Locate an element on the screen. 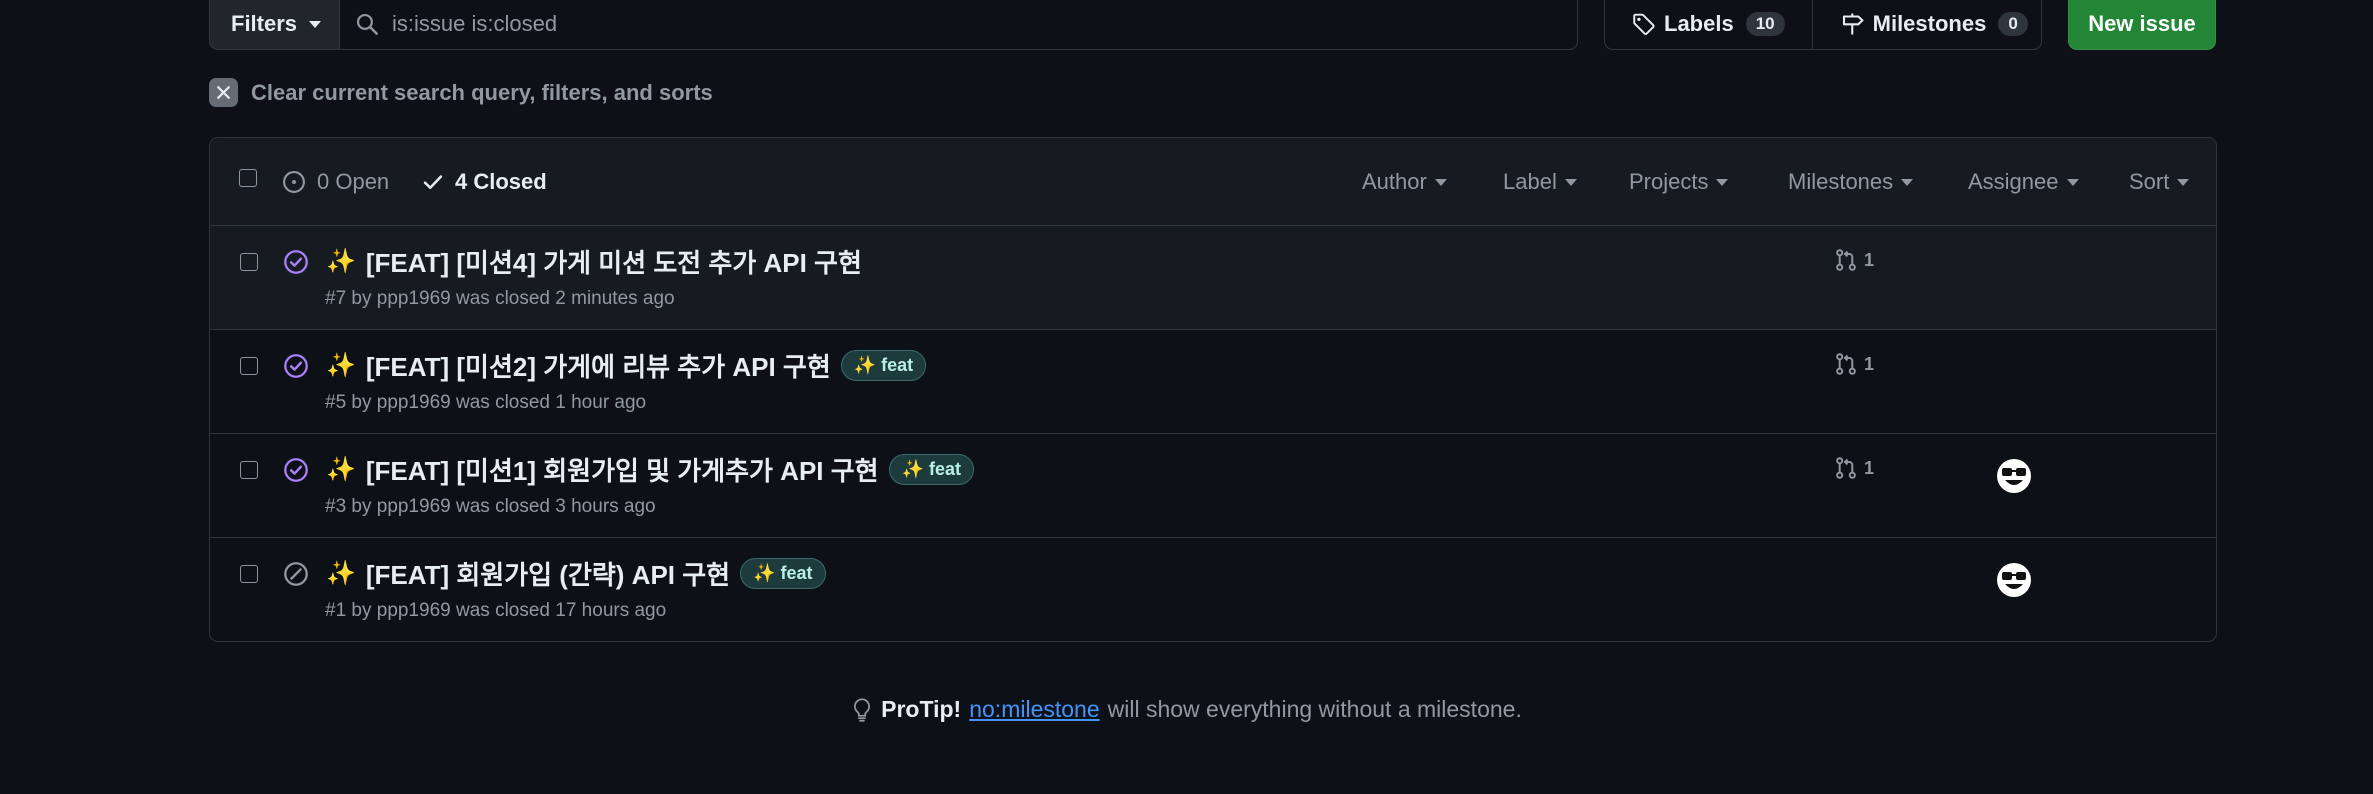 The image size is (2373, 794). labels-count: 10 is located at coordinates (1765, 24).